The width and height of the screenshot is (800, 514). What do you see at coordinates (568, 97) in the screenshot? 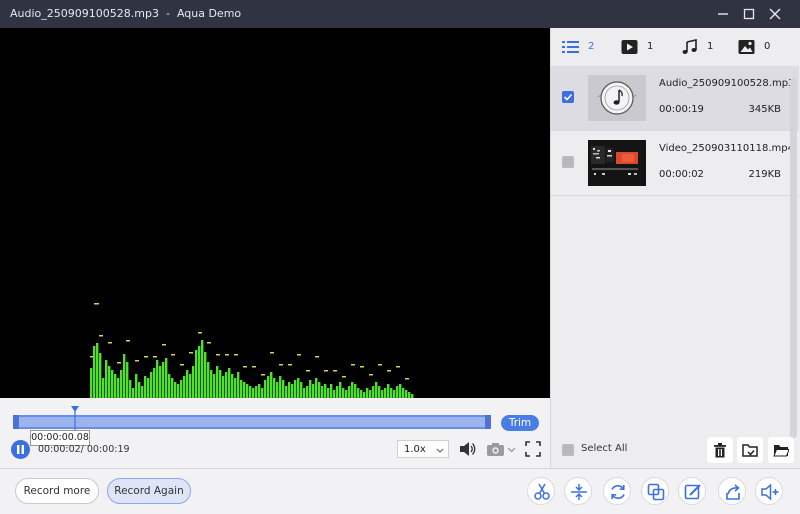
I see `item-checkbox-checked` at bounding box center [568, 97].